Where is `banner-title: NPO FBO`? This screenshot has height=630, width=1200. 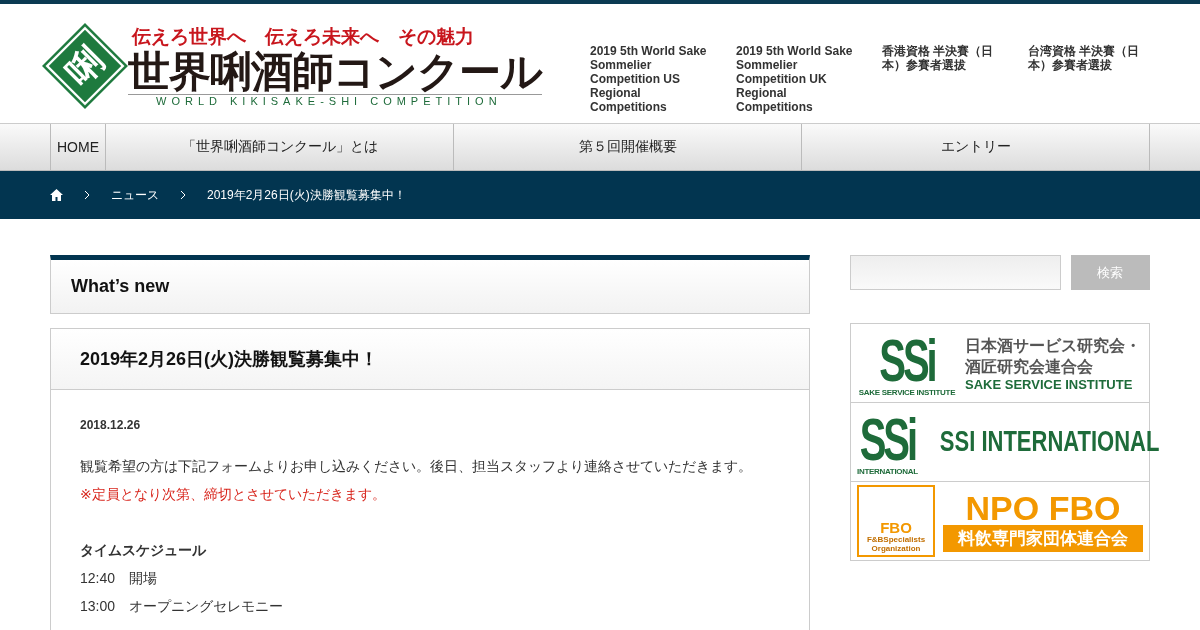
banner-title: NPO FBO is located at coordinates (1043, 507).